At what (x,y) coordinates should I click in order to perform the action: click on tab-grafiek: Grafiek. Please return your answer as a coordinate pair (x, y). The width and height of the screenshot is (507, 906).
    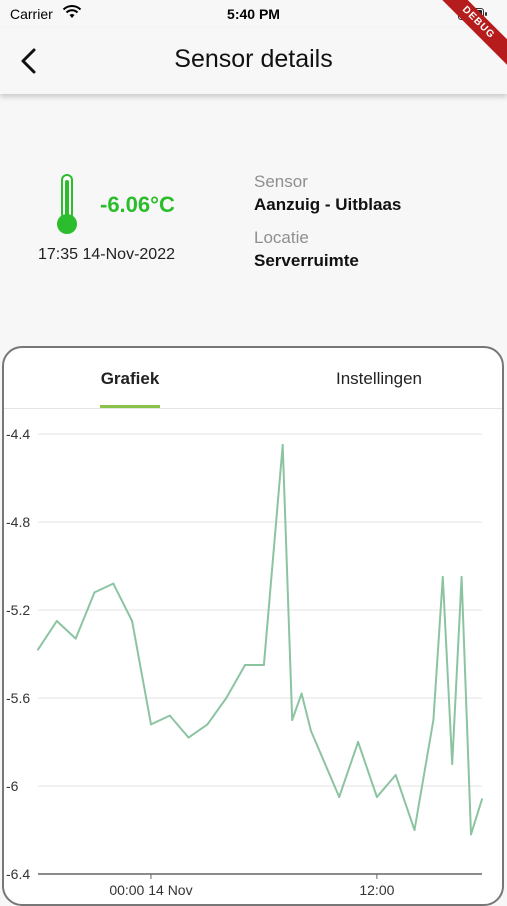
    Looking at the image, I should click on (130, 378).